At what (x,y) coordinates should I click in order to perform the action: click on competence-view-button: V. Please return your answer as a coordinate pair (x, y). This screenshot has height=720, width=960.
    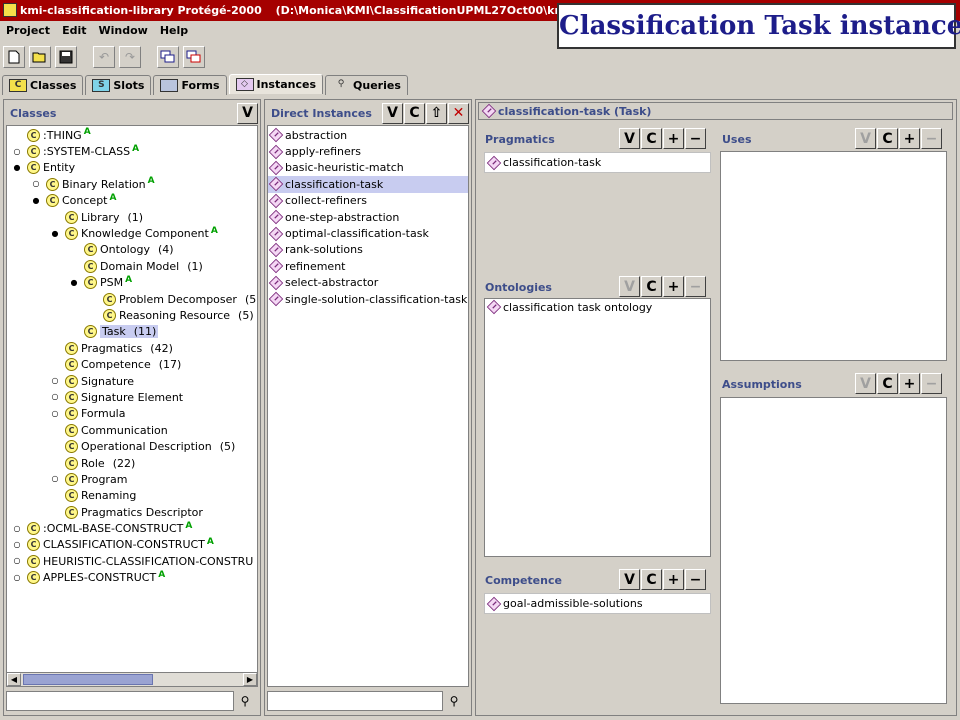
    Looking at the image, I should click on (629, 579).